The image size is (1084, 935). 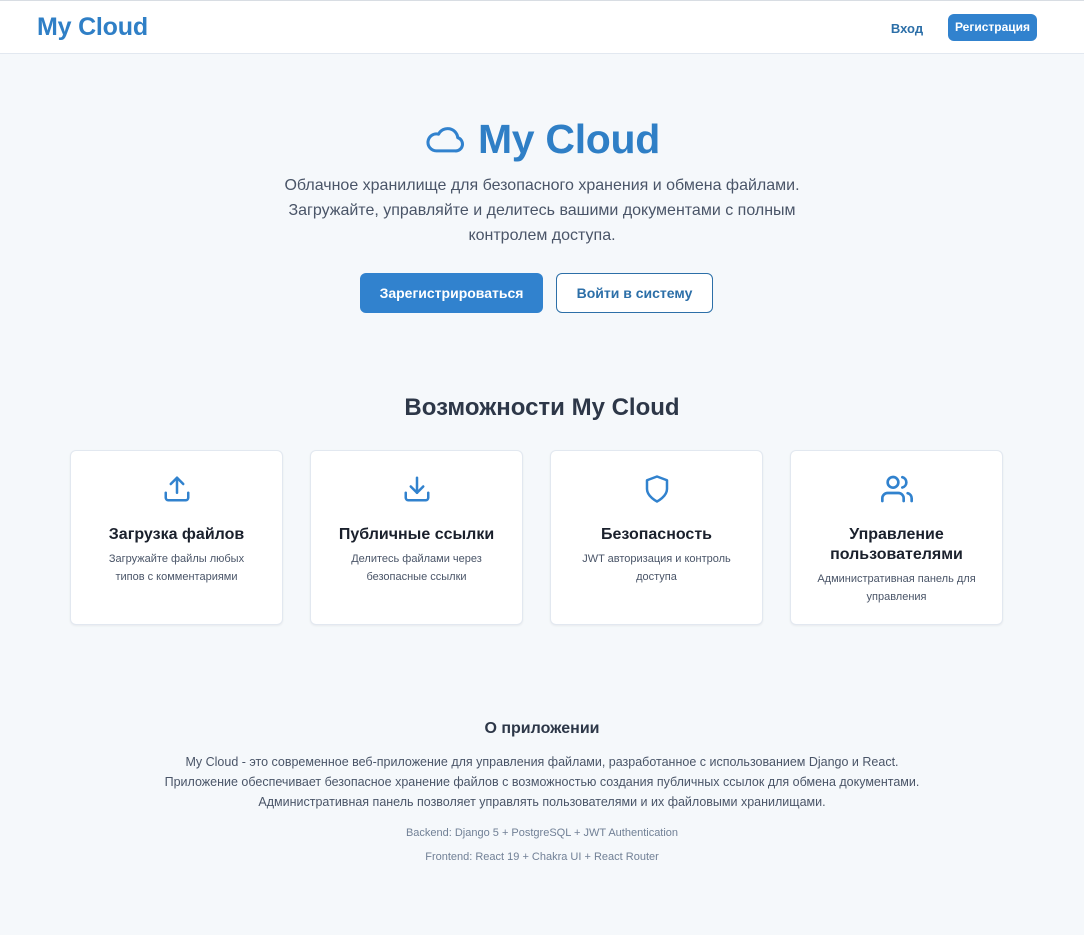 What do you see at coordinates (542, 27) in the screenshot?
I see `top-navbar: My Cloud Вход Регистрация` at bounding box center [542, 27].